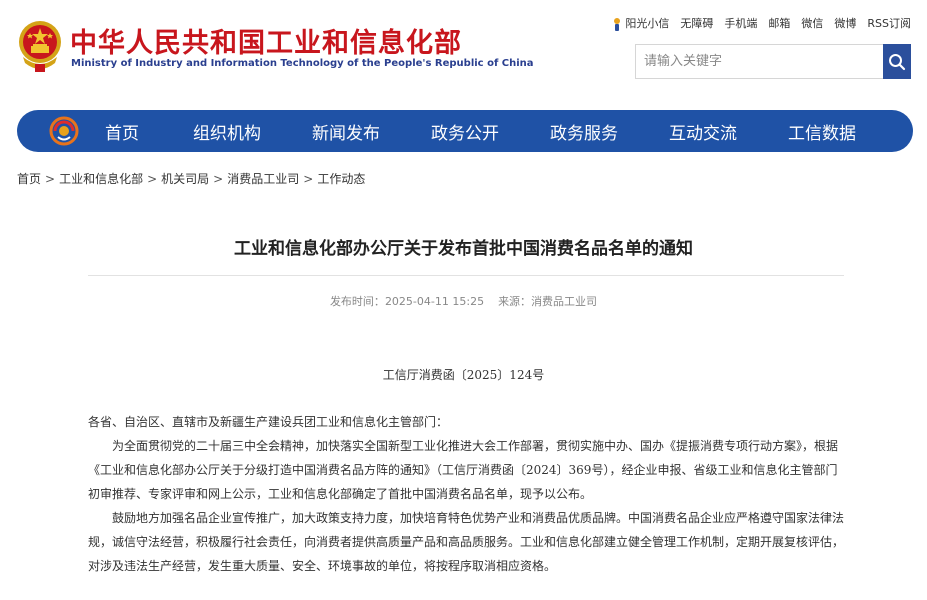  I want to click on search-icon, so click(897, 61).